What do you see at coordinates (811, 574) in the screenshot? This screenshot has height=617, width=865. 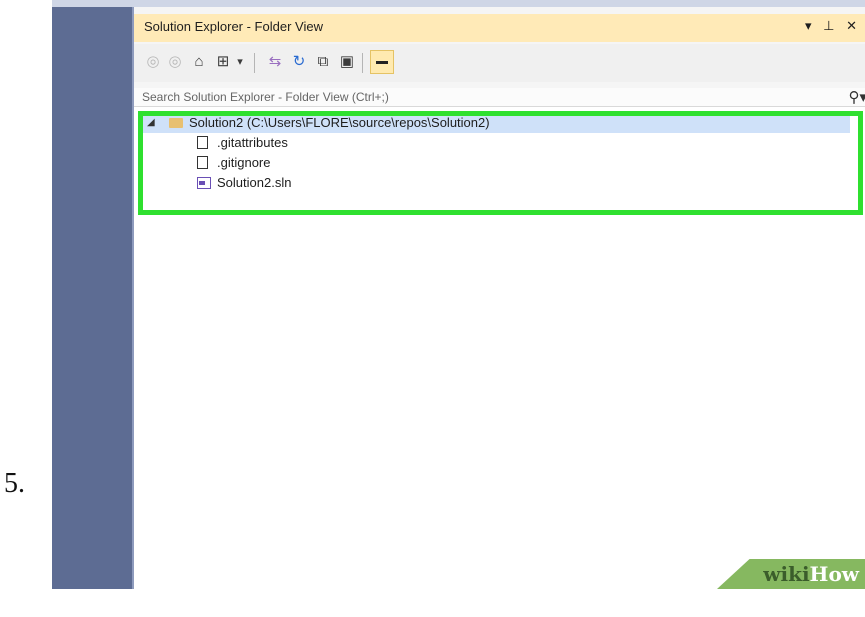 I see `watermark-logo: wikiHow` at bounding box center [811, 574].